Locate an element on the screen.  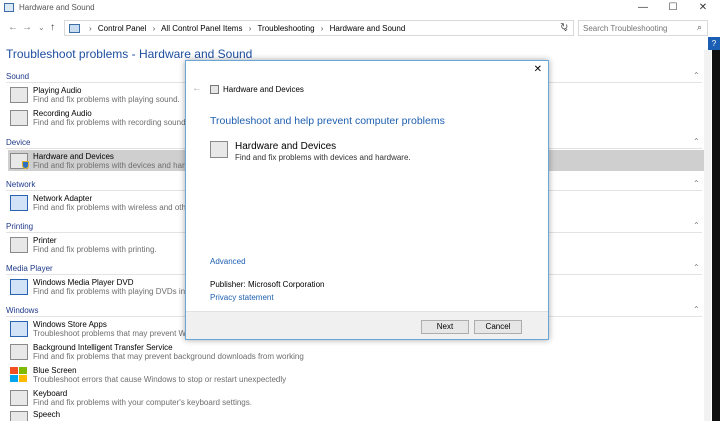
category-device: Device is located at coordinates (18, 142).